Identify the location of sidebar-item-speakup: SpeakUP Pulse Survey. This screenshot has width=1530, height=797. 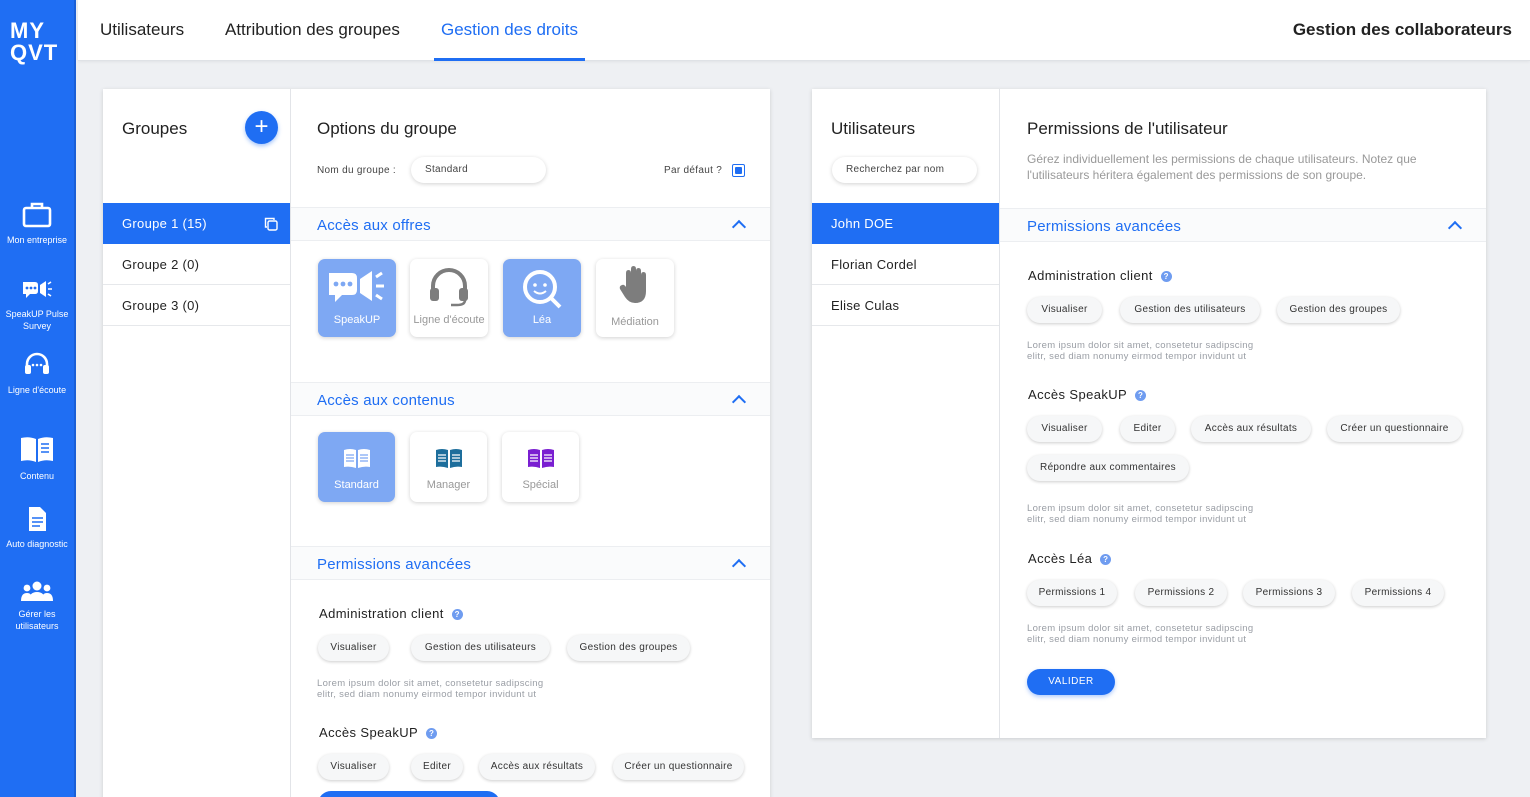
(37, 305).